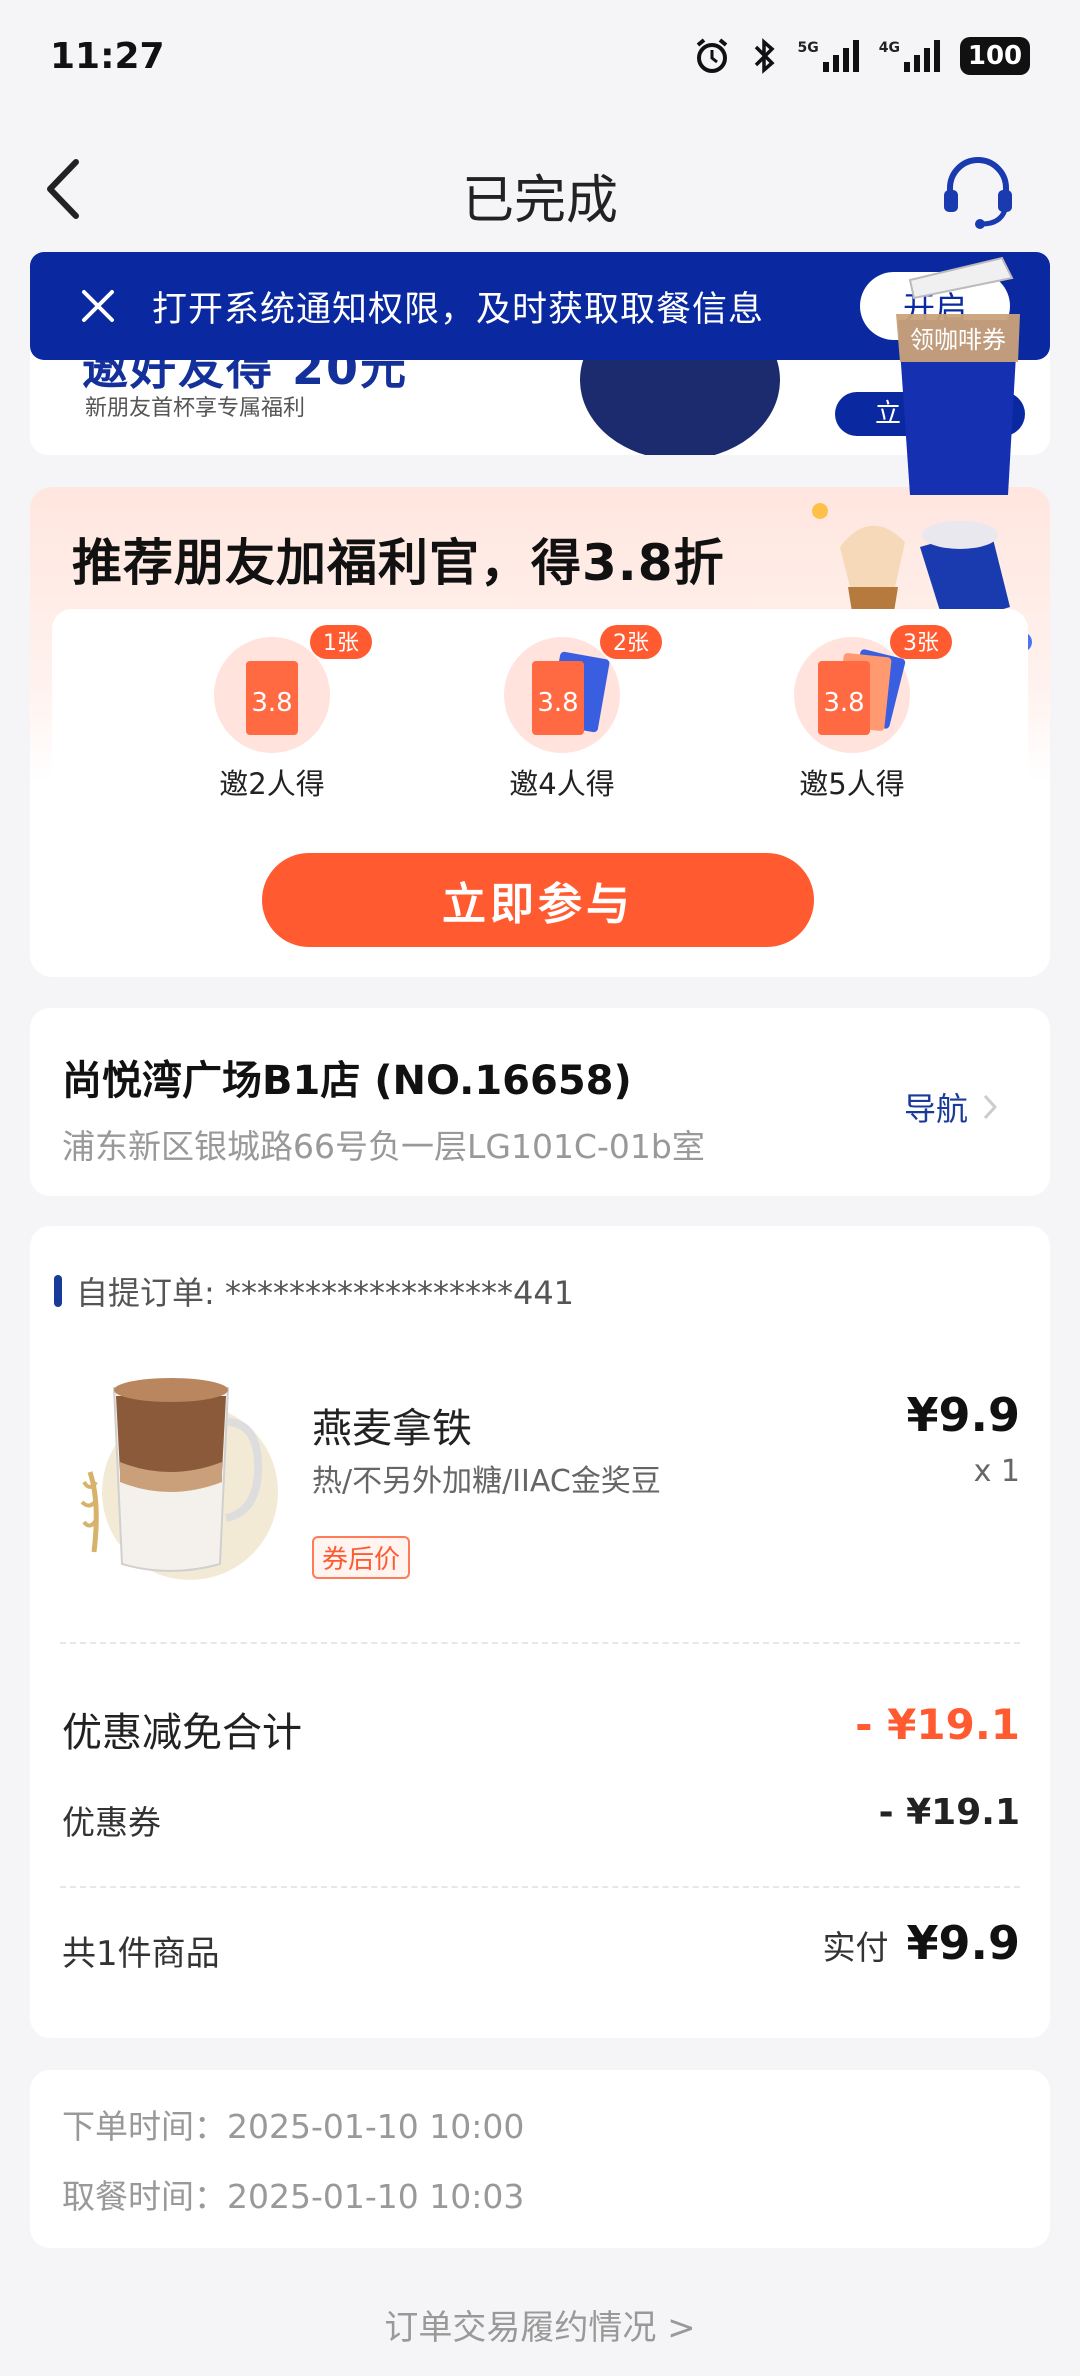  What do you see at coordinates (293, 2126) in the screenshot?
I see `order-time: 下单时间：2025-01-10 10:00` at bounding box center [293, 2126].